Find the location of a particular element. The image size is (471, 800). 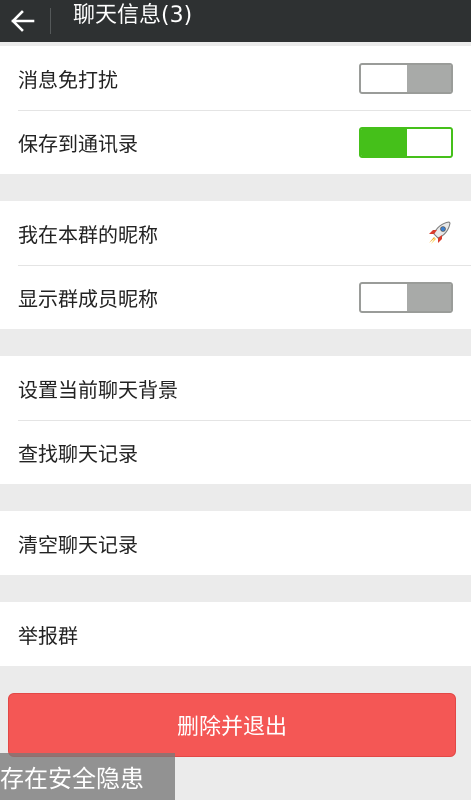

mute-toggle is located at coordinates (406, 78).